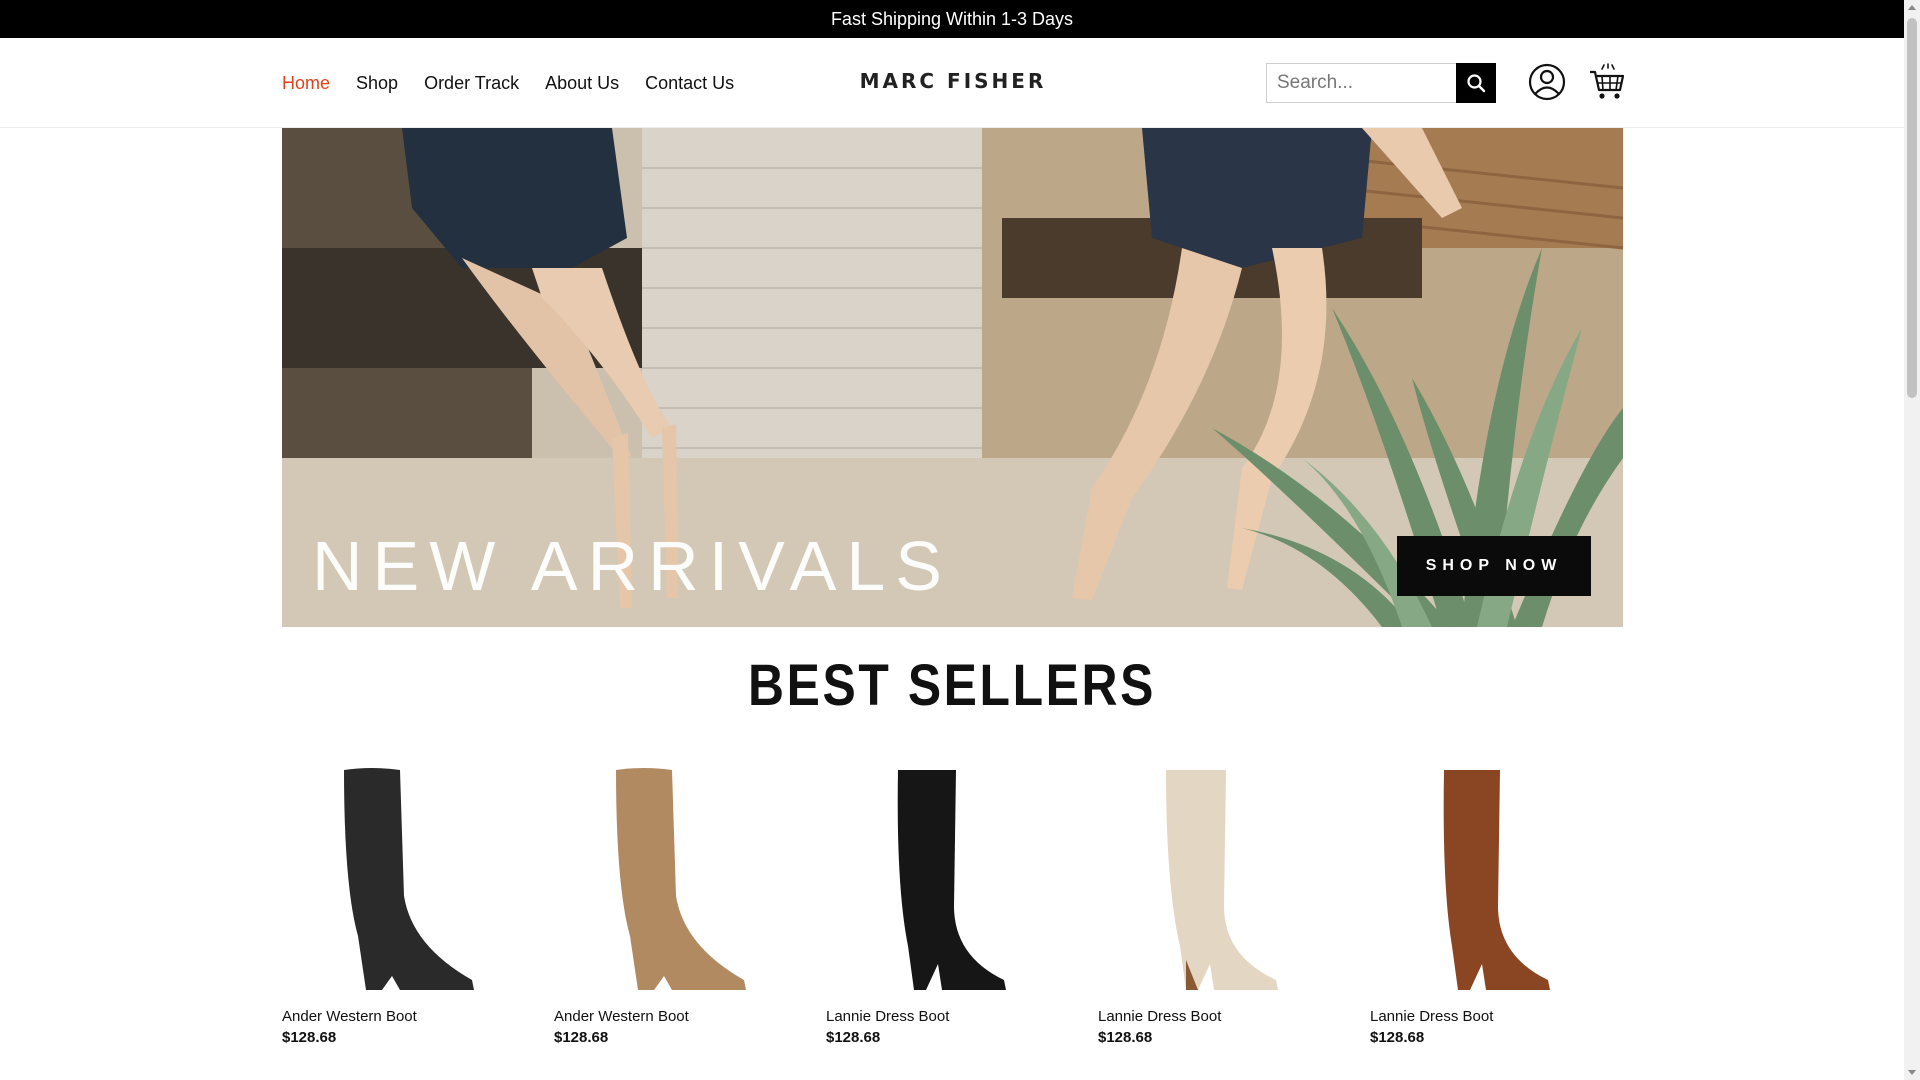 The width and height of the screenshot is (1920, 1080). I want to click on page-scrollbar, so click(1912, 540).